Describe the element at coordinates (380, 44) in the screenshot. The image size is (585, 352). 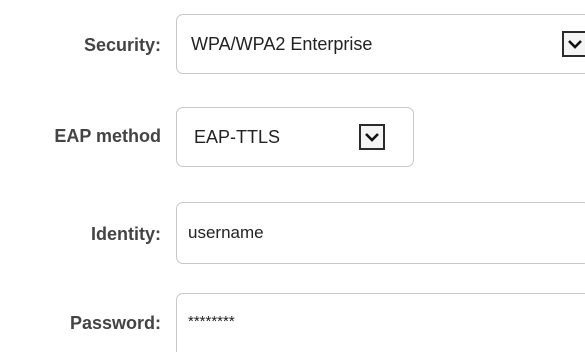
I see `security-select: WPA/WPA2 Enterprise` at that location.